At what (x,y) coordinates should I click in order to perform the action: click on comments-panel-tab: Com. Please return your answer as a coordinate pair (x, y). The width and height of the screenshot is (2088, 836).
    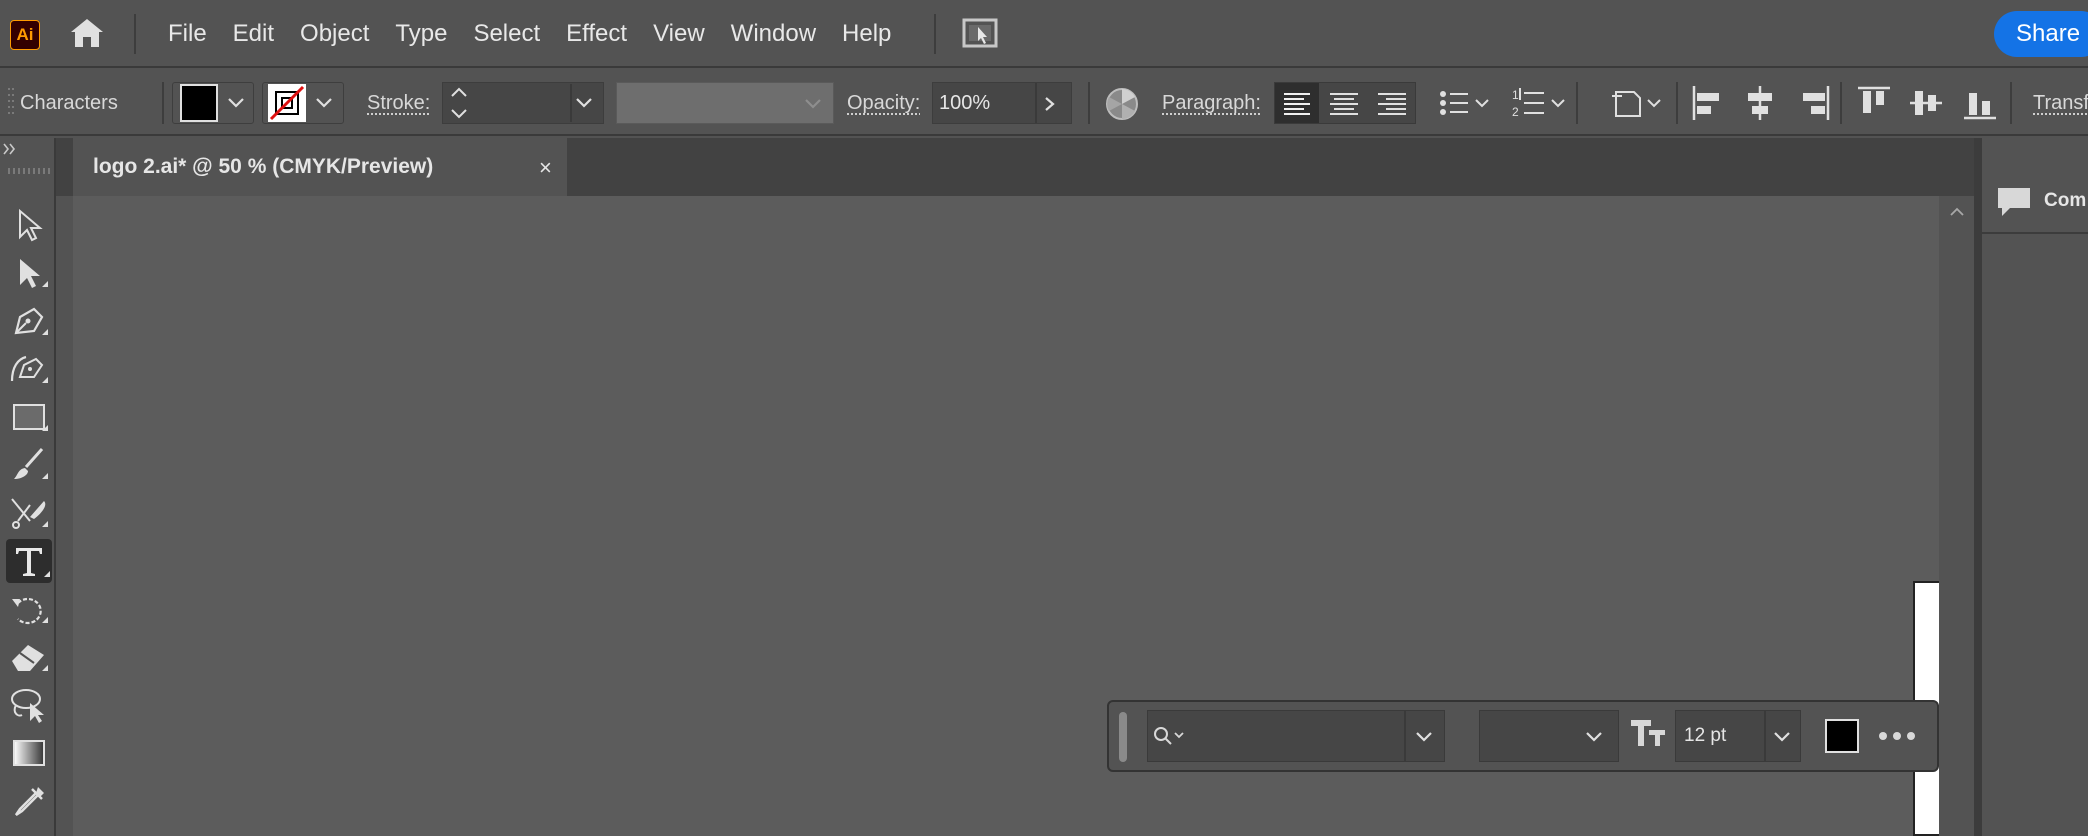
    Looking at the image, I should click on (2035, 201).